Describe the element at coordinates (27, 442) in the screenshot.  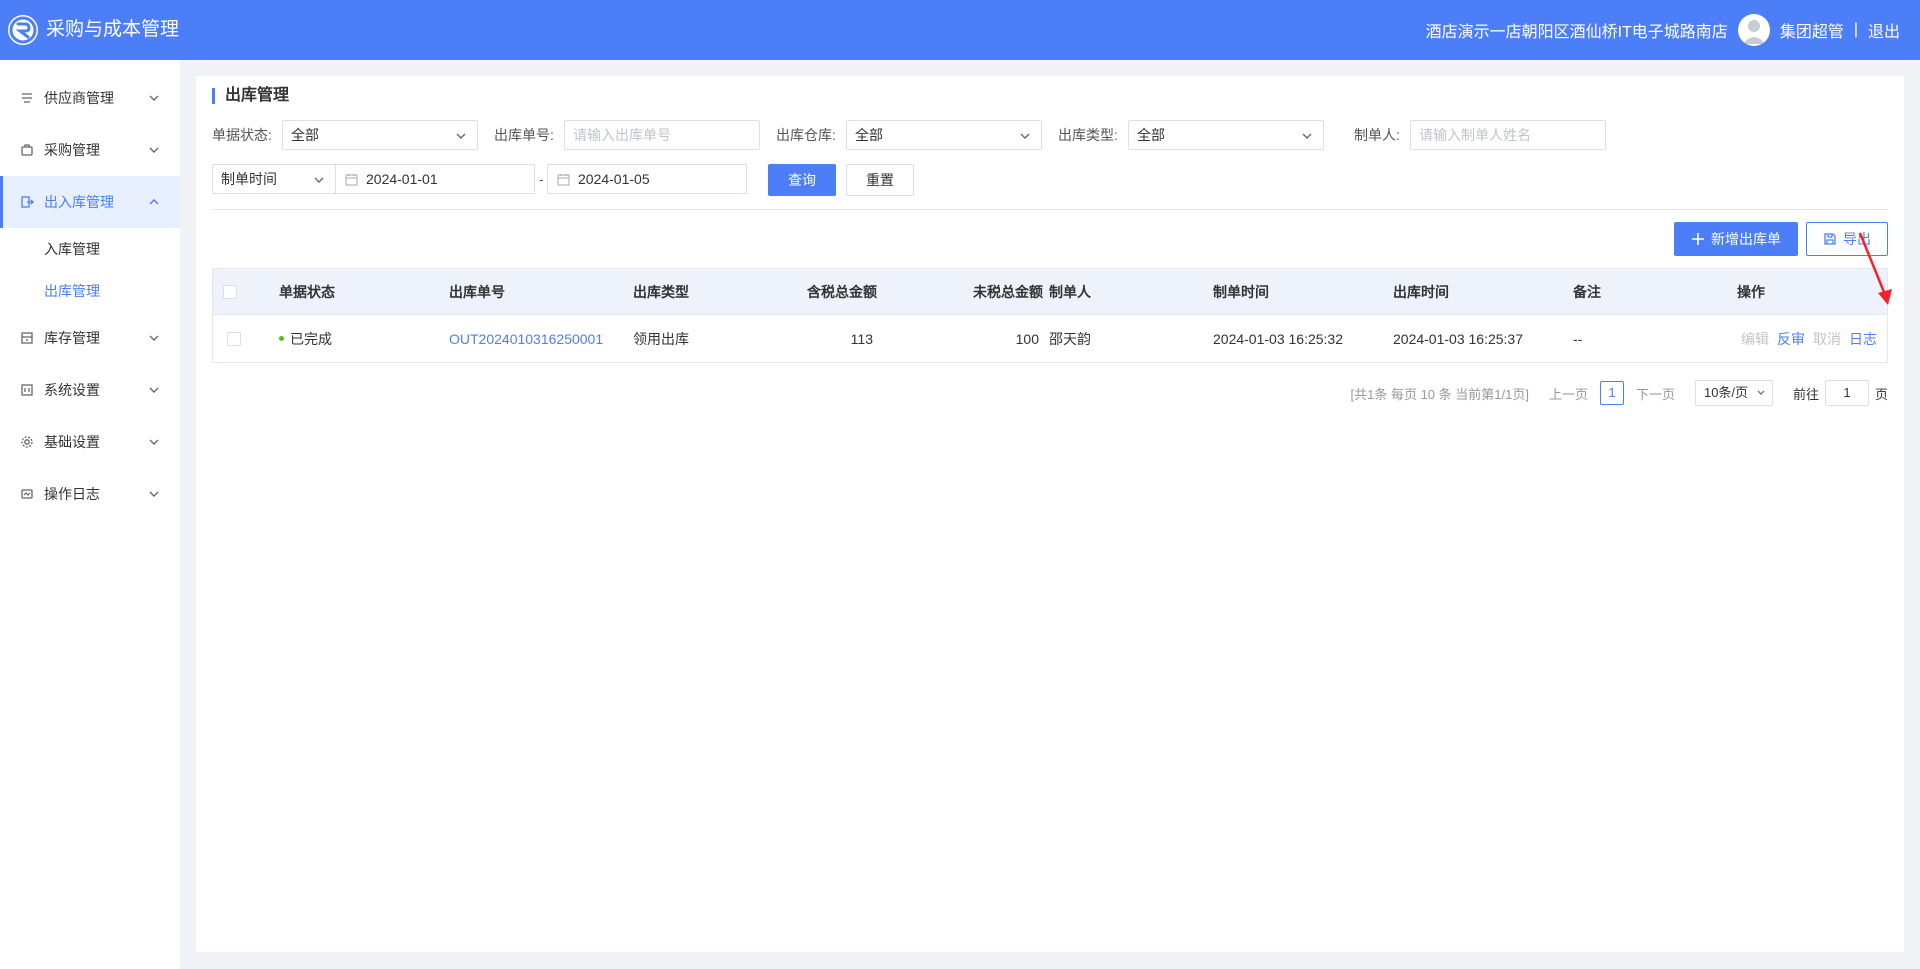
I see `gear-icon` at that location.